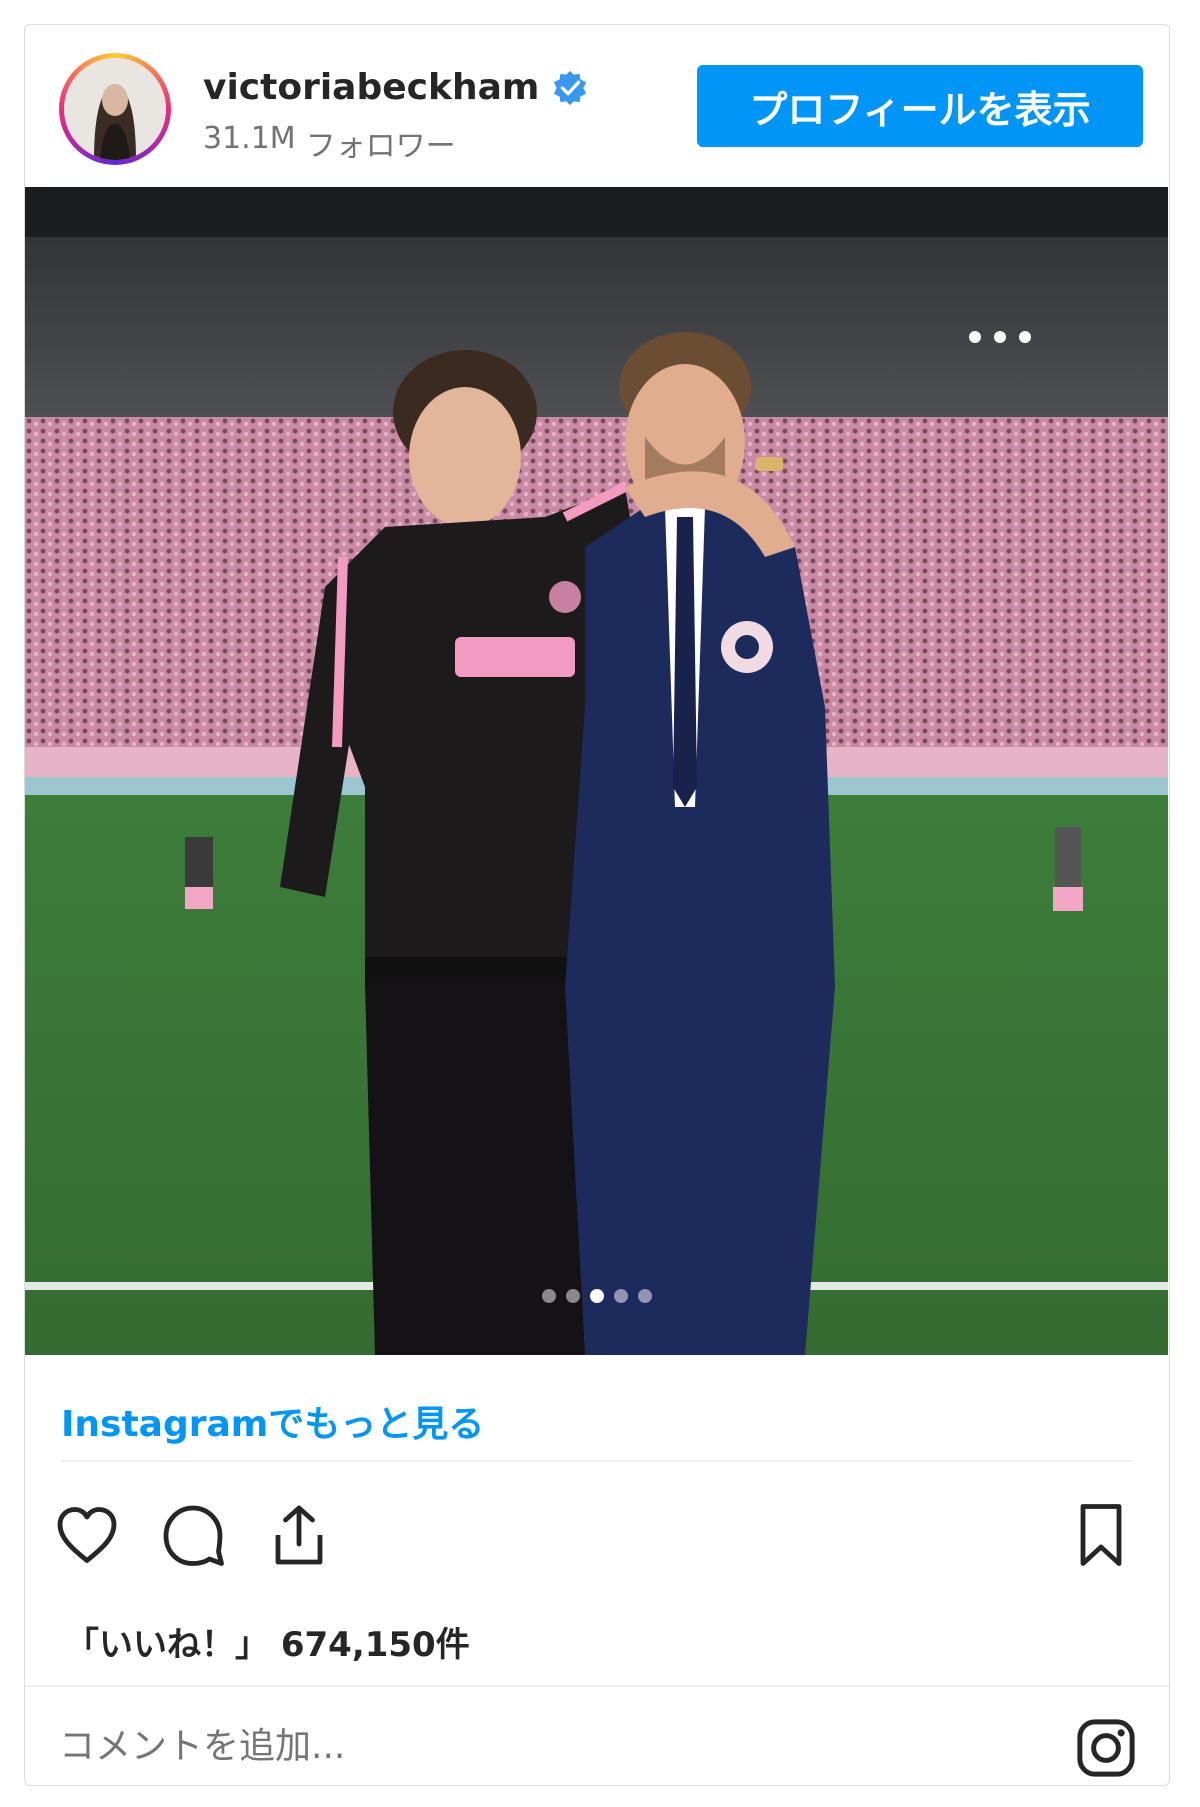 This screenshot has height=1807, width=1200. I want to click on likes-number: 674,150件, so click(375, 1645).